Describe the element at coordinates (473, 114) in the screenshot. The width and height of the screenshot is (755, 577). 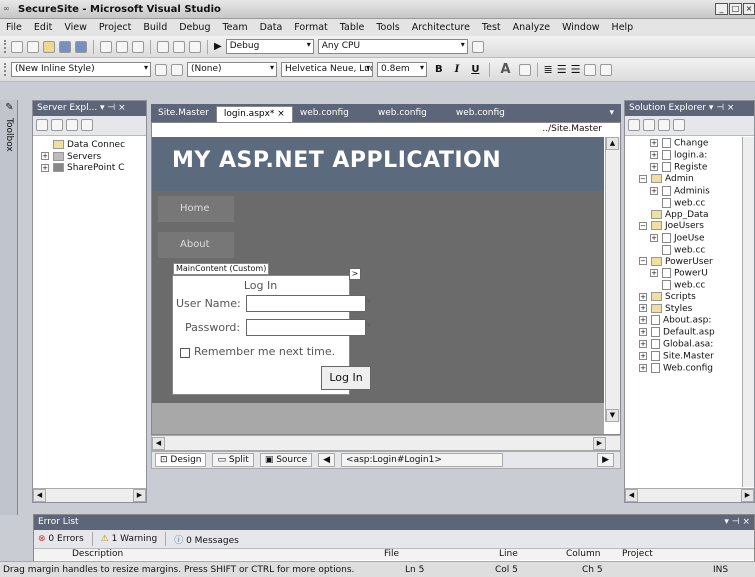
I see `tab-web-config: web.config` at that location.